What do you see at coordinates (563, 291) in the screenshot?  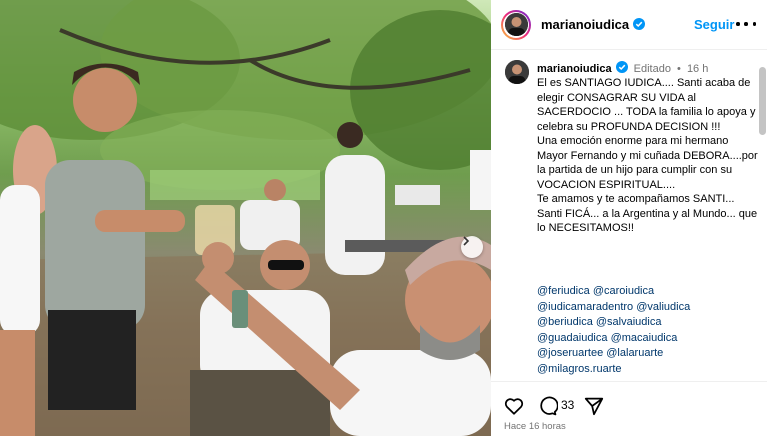 I see `tag-link: @feriudica` at bounding box center [563, 291].